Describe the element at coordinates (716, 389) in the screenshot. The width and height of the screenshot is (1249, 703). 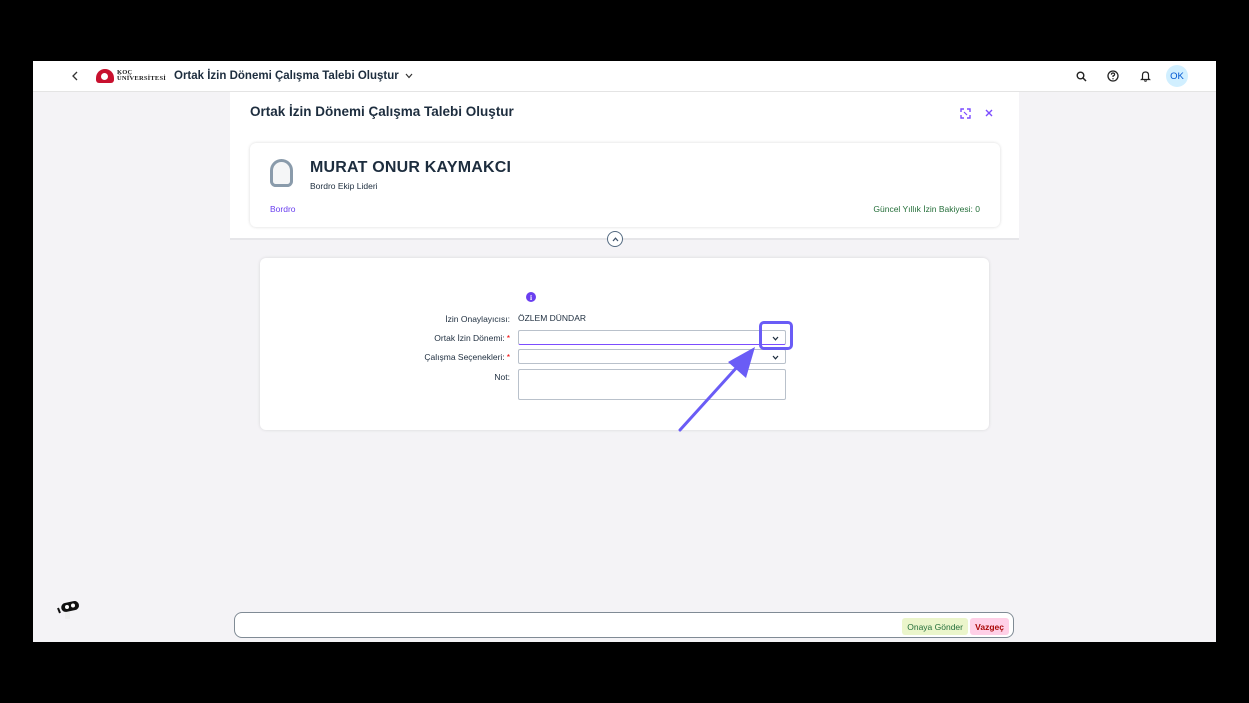
I see `annotation-arrow-icon` at that location.